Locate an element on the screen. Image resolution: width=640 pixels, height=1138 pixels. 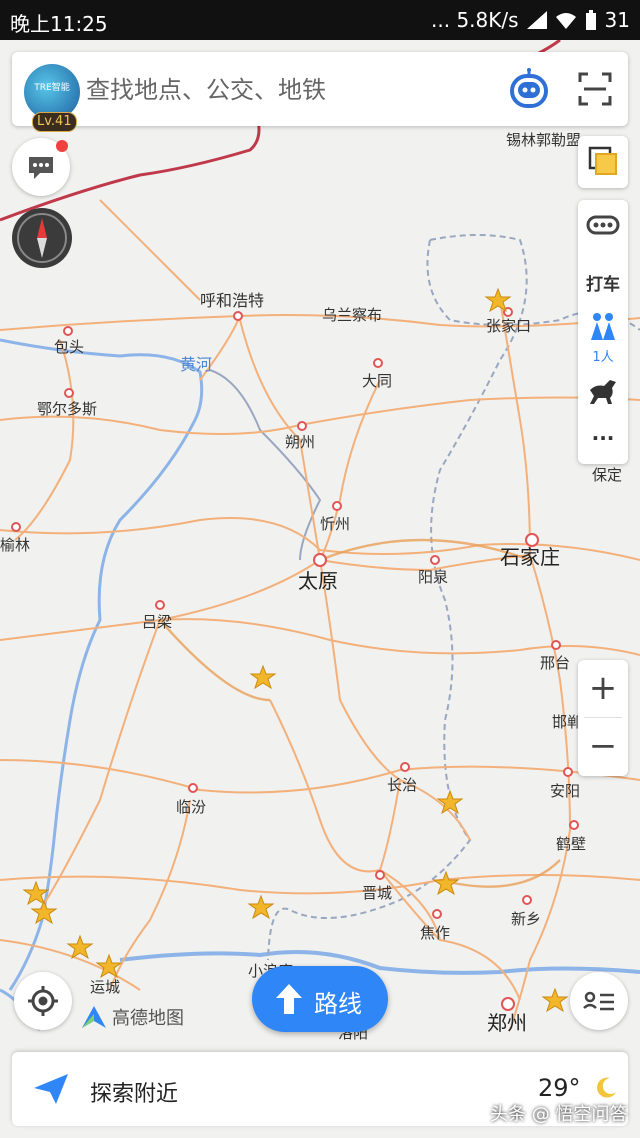
city-label: 朔州 is located at coordinates (300, 442).